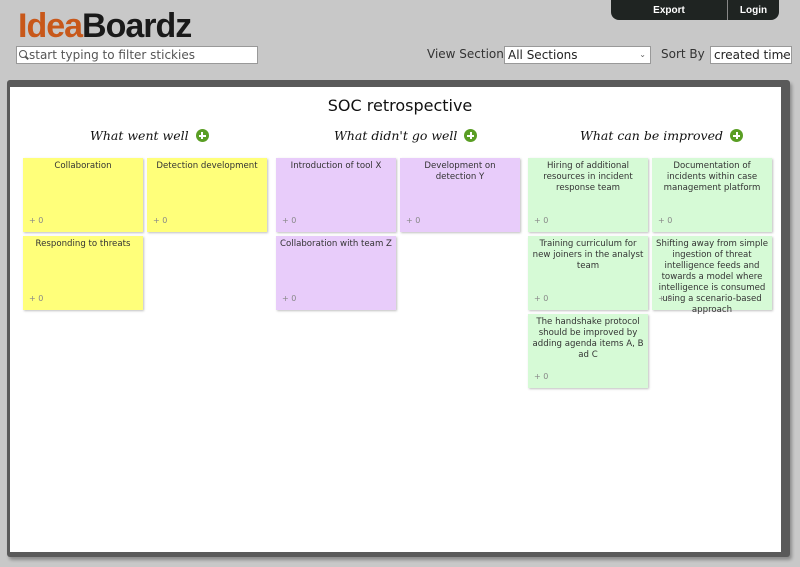 The width and height of the screenshot is (800, 567). I want to click on section-header-went-well: What went well, so click(149, 135).